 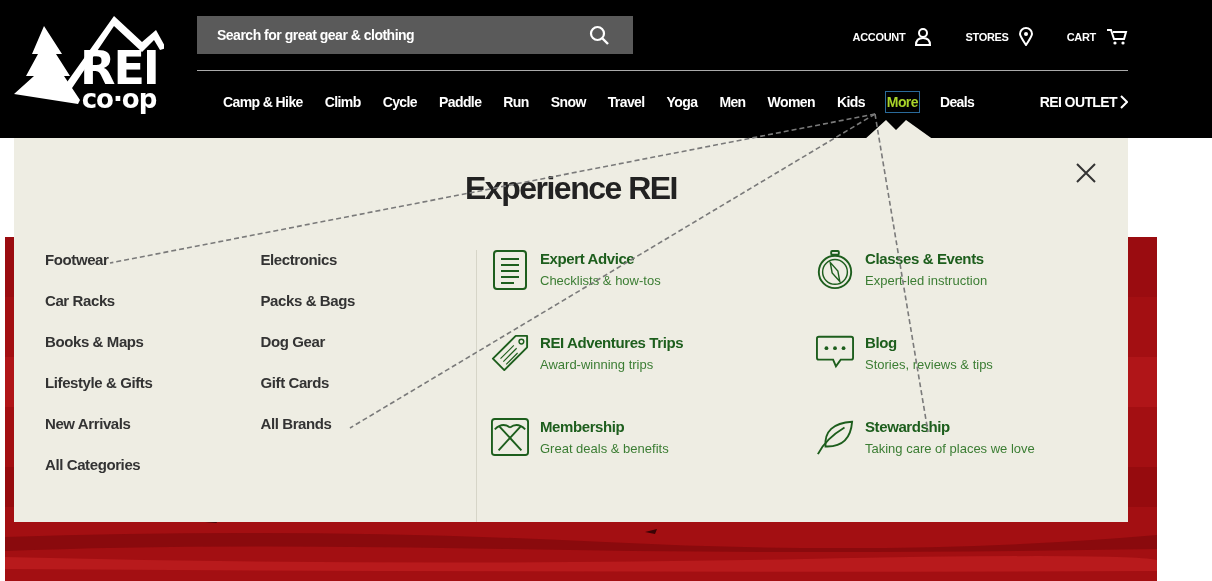 What do you see at coordinates (1097, 36) in the screenshot?
I see `utility-link: CART` at bounding box center [1097, 36].